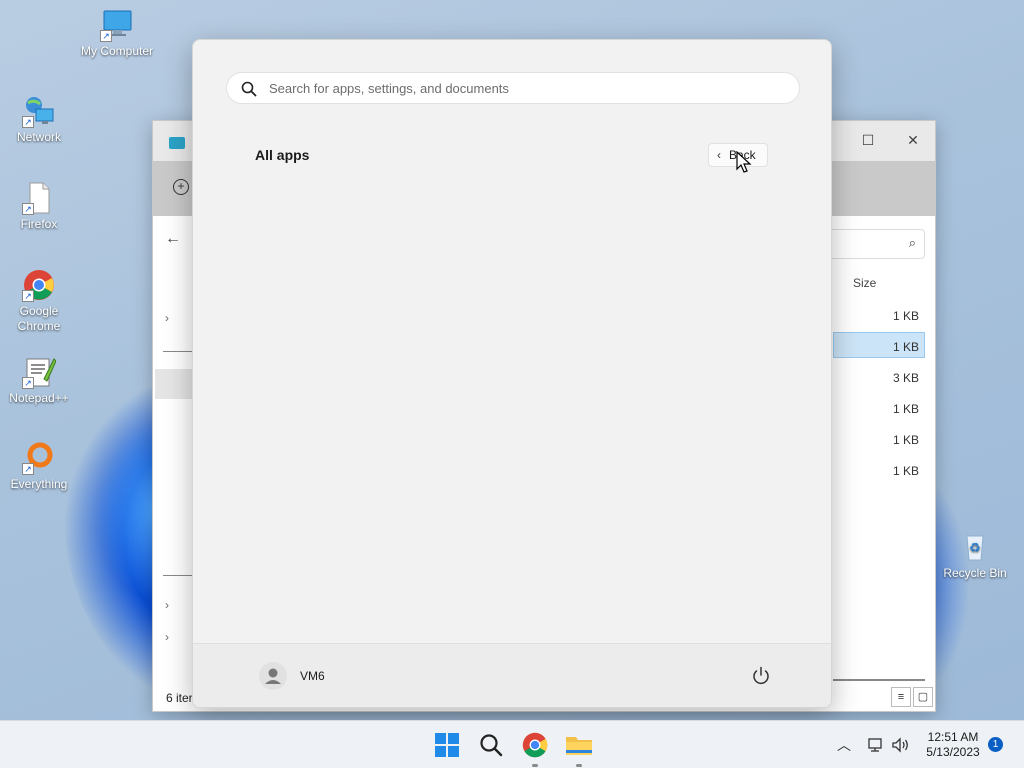 This screenshot has height=768, width=1024. Describe the element at coordinates (39, 484) in the screenshot. I see `desktop-icon-label: Everything` at that location.